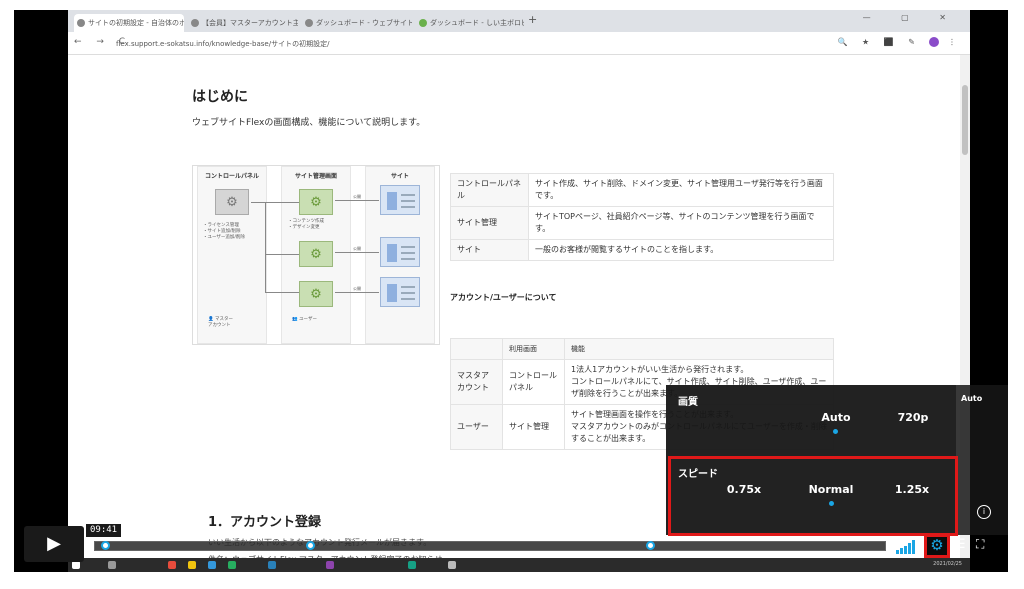 This screenshot has width=1024, height=589. What do you see at coordinates (476, 427) in the screenshot?
I see `table-cell: ユーザー` at bounding box center [476, 427].